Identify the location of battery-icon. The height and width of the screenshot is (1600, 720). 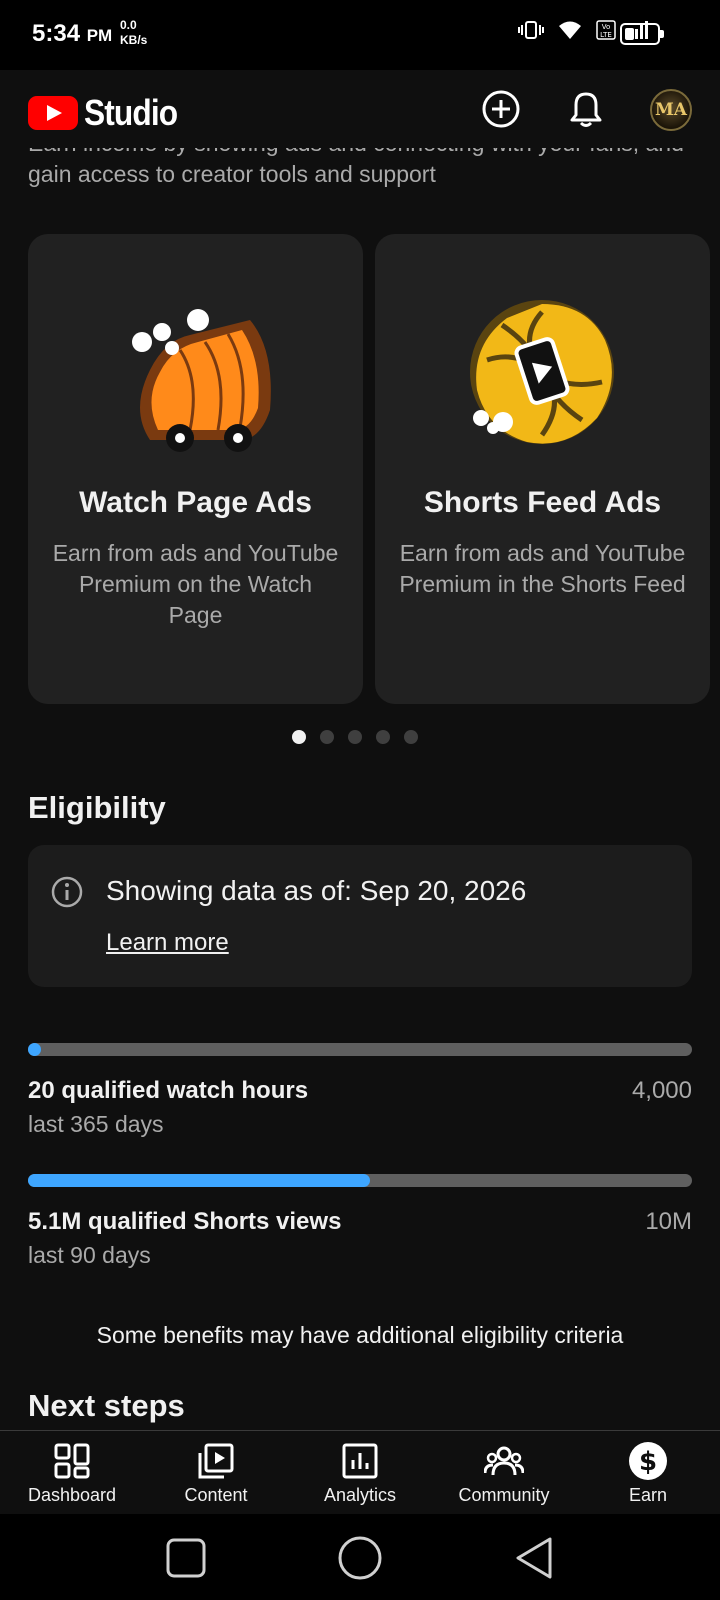
(642, 34).